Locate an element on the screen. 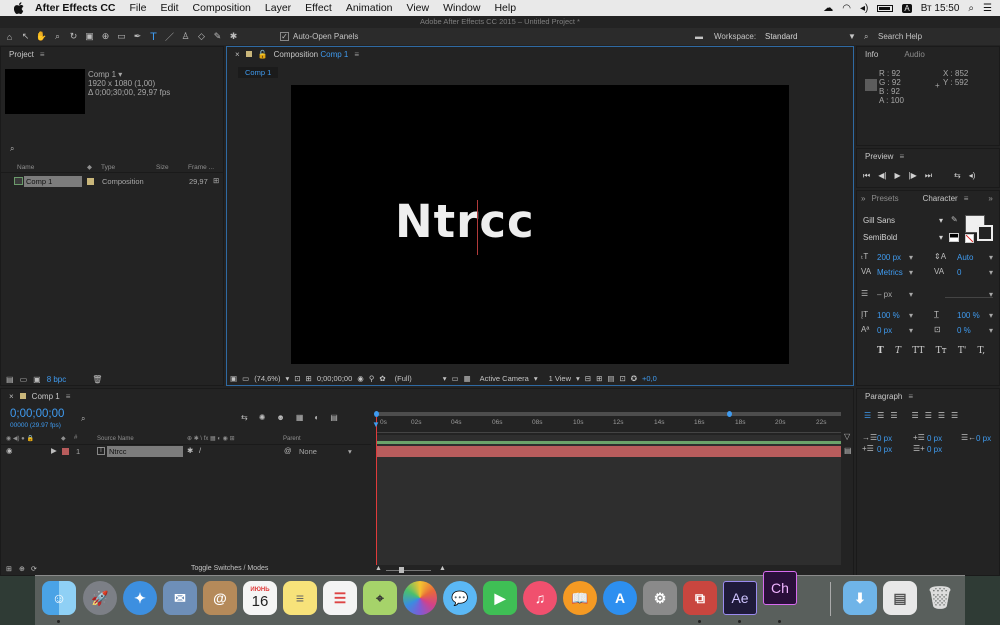 The width and height of the screenshot is (1000, 625). last-frame-icon: ⏭ is located at coordinates (928, 176).